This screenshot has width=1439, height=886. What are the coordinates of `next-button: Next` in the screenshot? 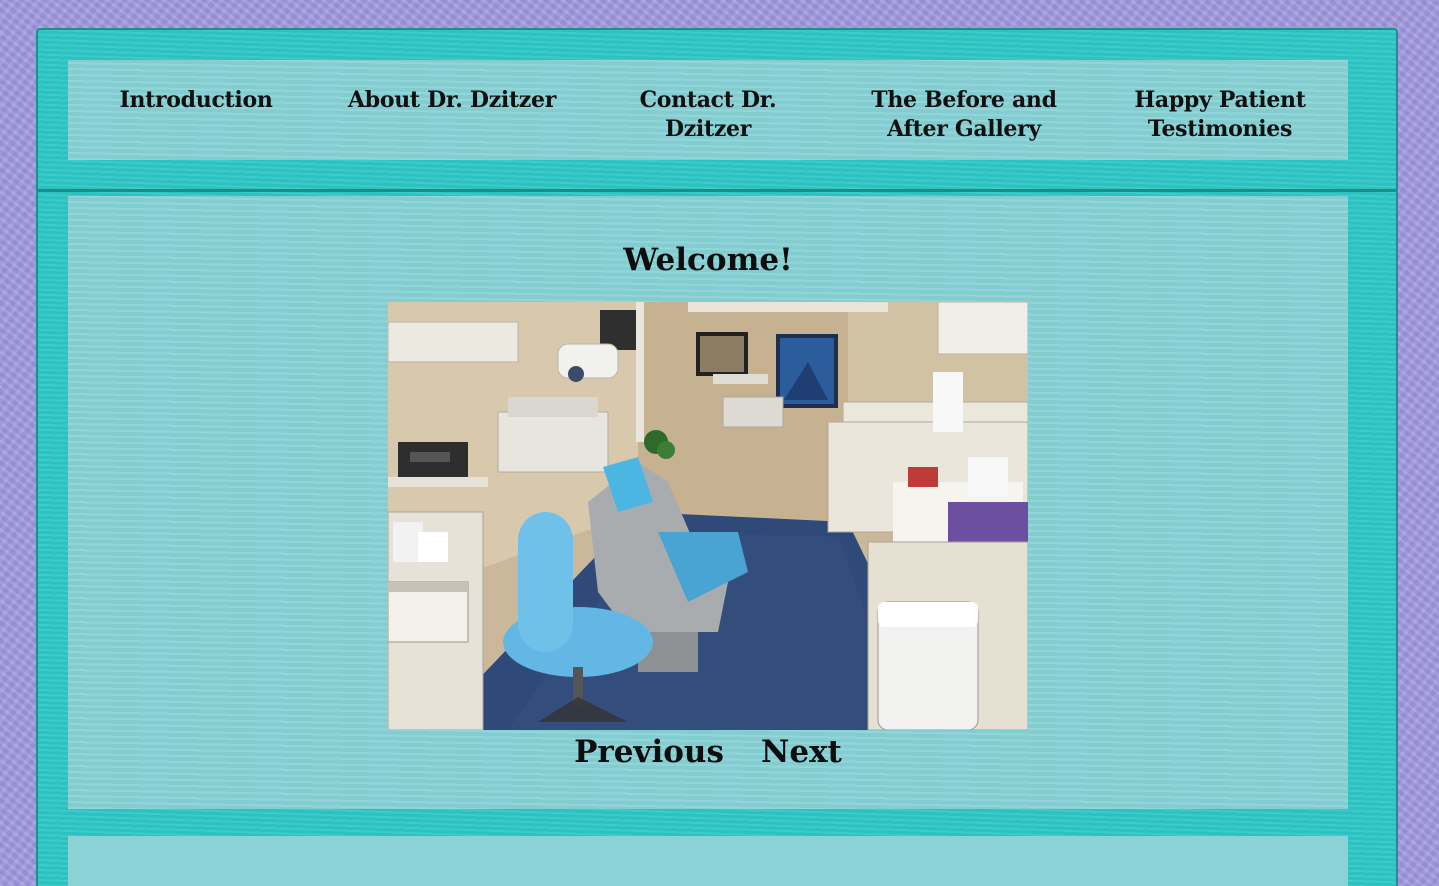 It's located at (801, 752).